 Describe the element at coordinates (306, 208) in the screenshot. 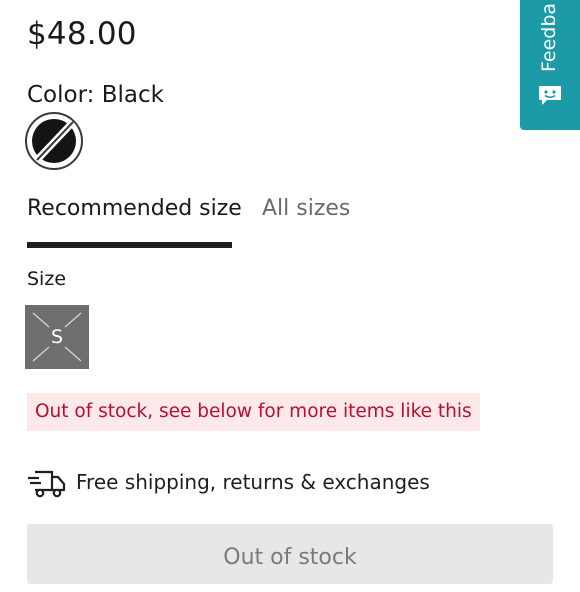

I see `tab-all-sizes: All sizes` at that location.